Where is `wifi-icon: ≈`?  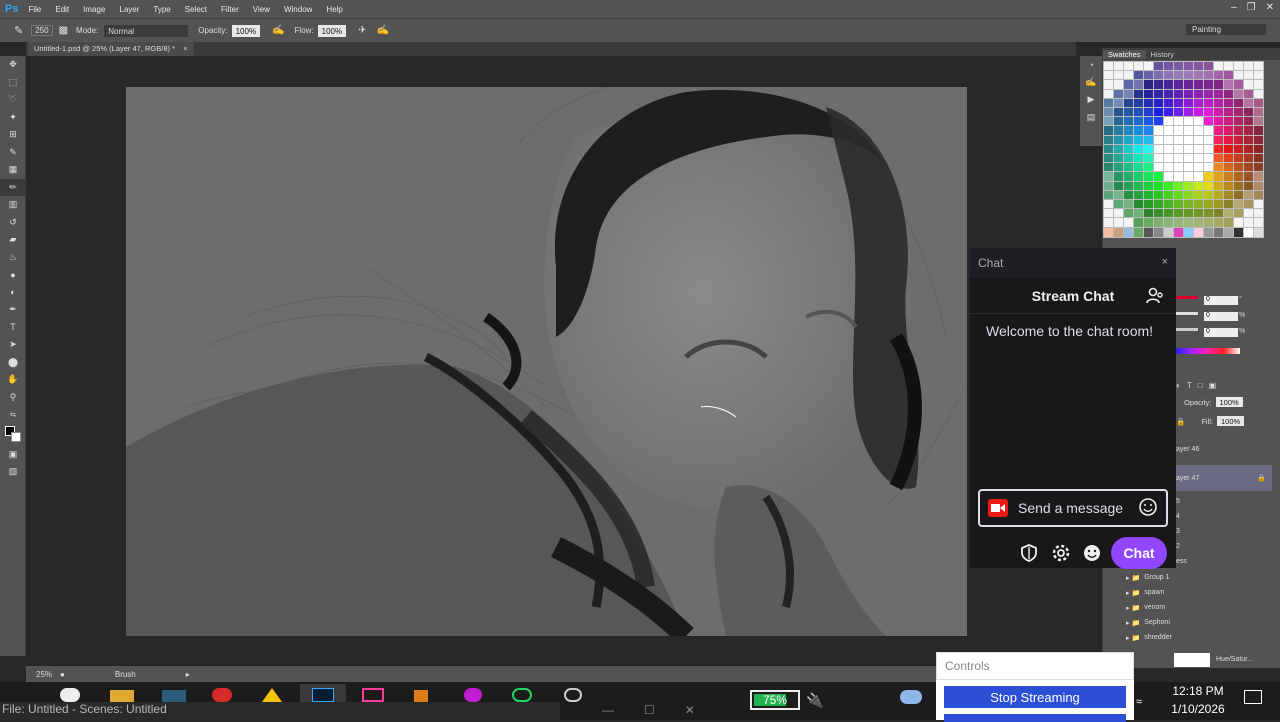 wifi-icon: ≈ is located at coordinates (1139, 702).